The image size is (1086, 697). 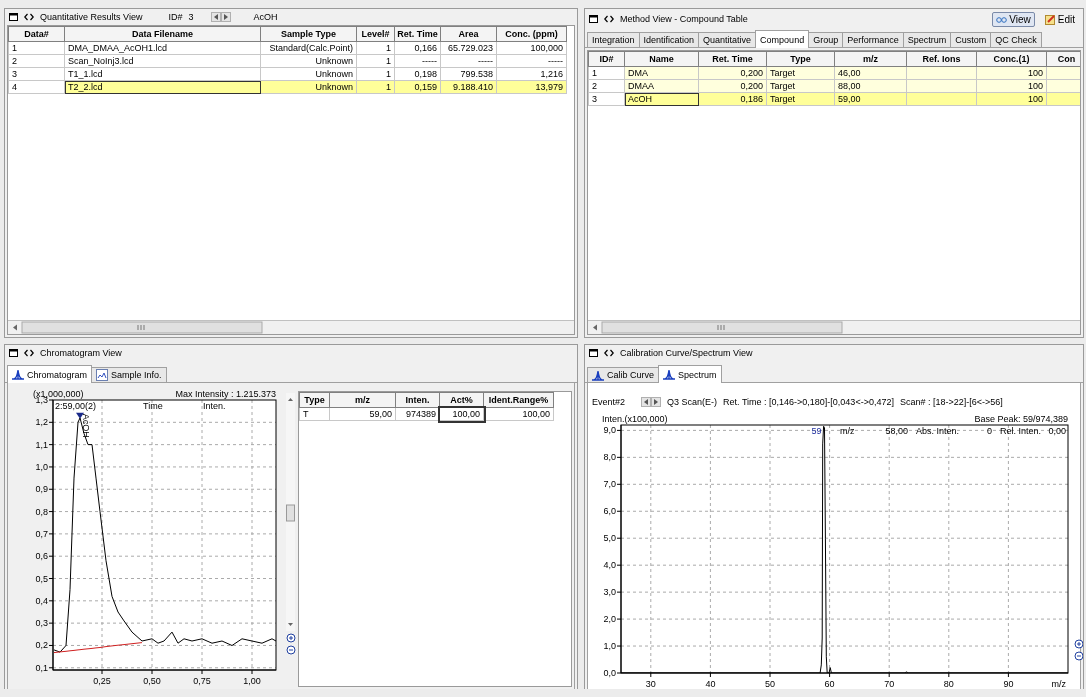 I want to click on column-header: ID#, so click(x=606, y=59).